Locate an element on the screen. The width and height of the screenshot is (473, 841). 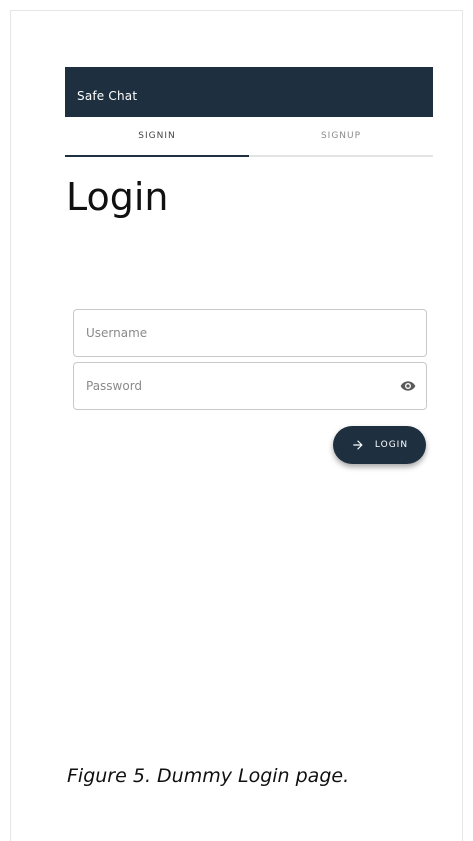
login-button: LOGIN is located at coordinates (379, 445).